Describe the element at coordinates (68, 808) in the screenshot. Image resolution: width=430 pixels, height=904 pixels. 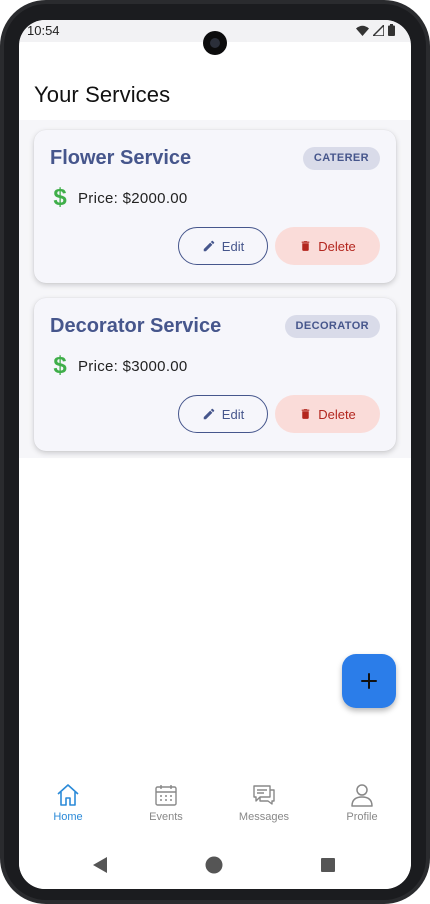
I see `nav-item-home: Home` at that location.